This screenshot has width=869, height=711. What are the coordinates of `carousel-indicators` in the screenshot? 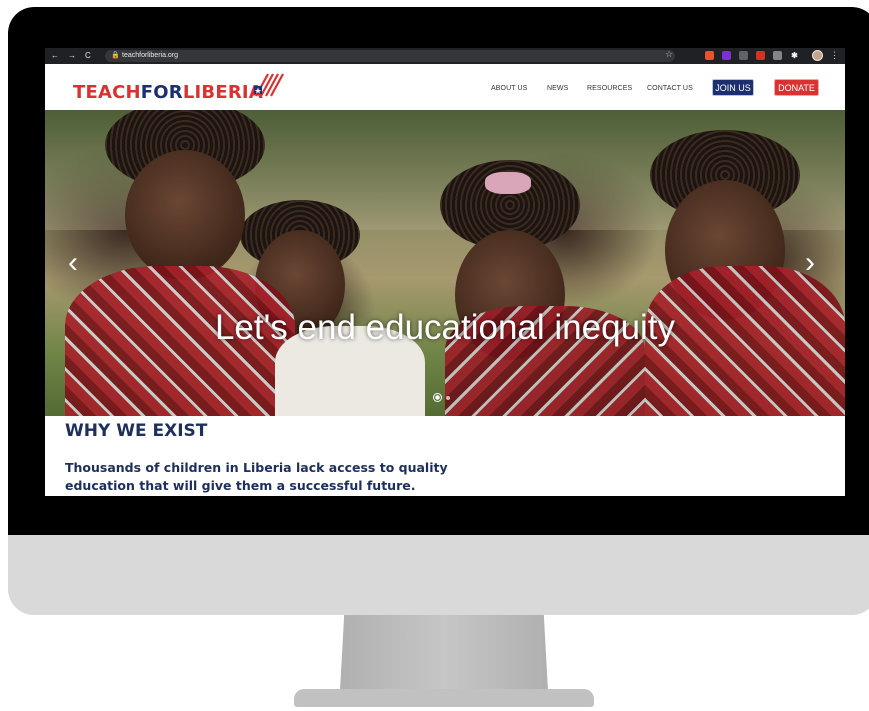 It's located at (441, 397).